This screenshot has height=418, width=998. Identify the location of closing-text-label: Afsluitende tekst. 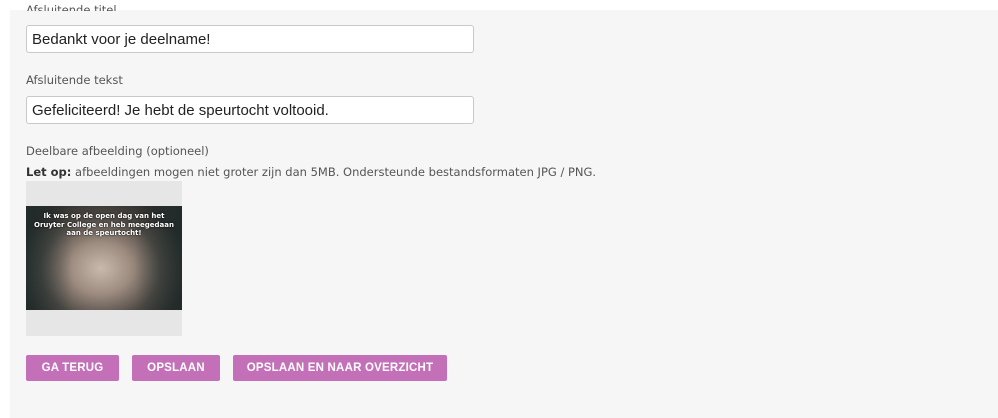
(74, 80).